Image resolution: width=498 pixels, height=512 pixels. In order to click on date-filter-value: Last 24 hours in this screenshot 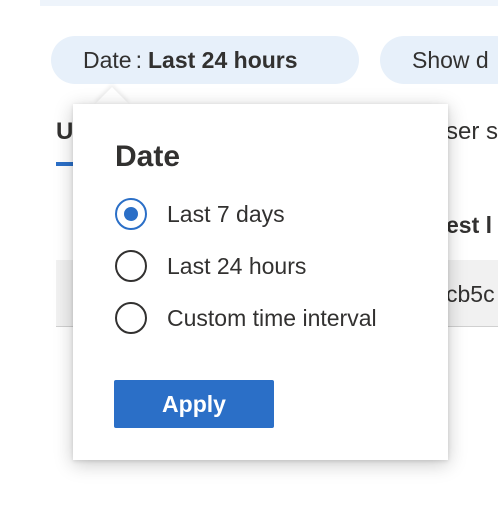, I will do `click(222, 60)`.